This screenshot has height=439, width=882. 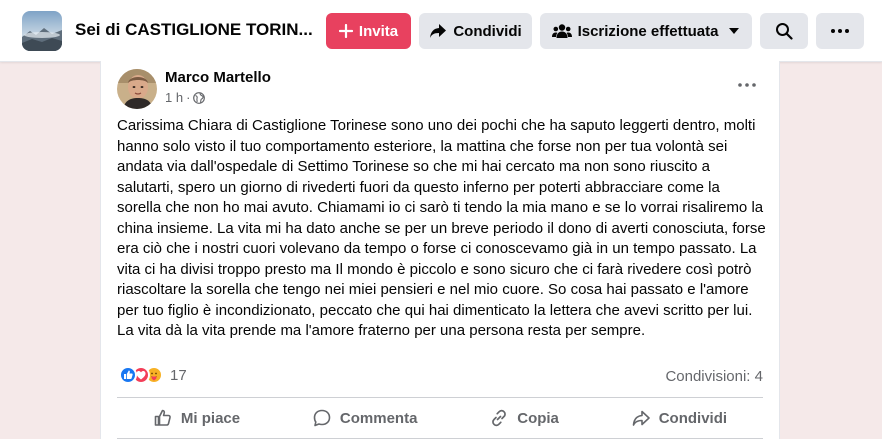 What do you see at coordinates (174, 97) in the screenshot?
I see `post-time: 1 h` at bounding box center [174, 97].